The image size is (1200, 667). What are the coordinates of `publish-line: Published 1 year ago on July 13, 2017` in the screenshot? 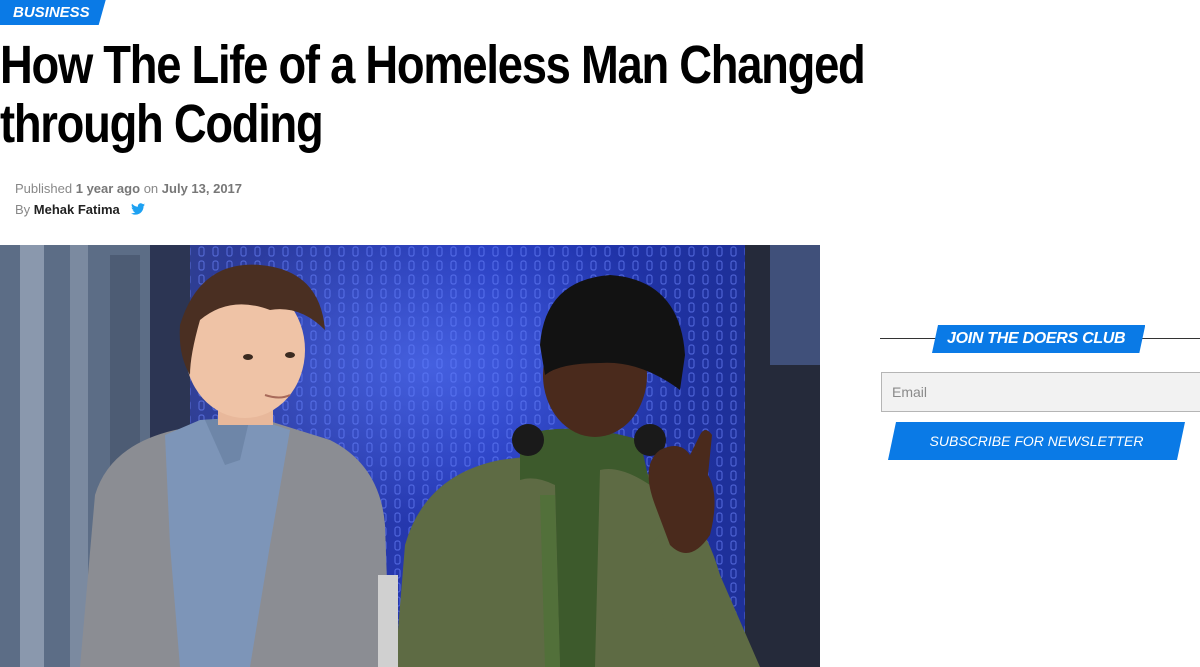 It's located at (128, 188).